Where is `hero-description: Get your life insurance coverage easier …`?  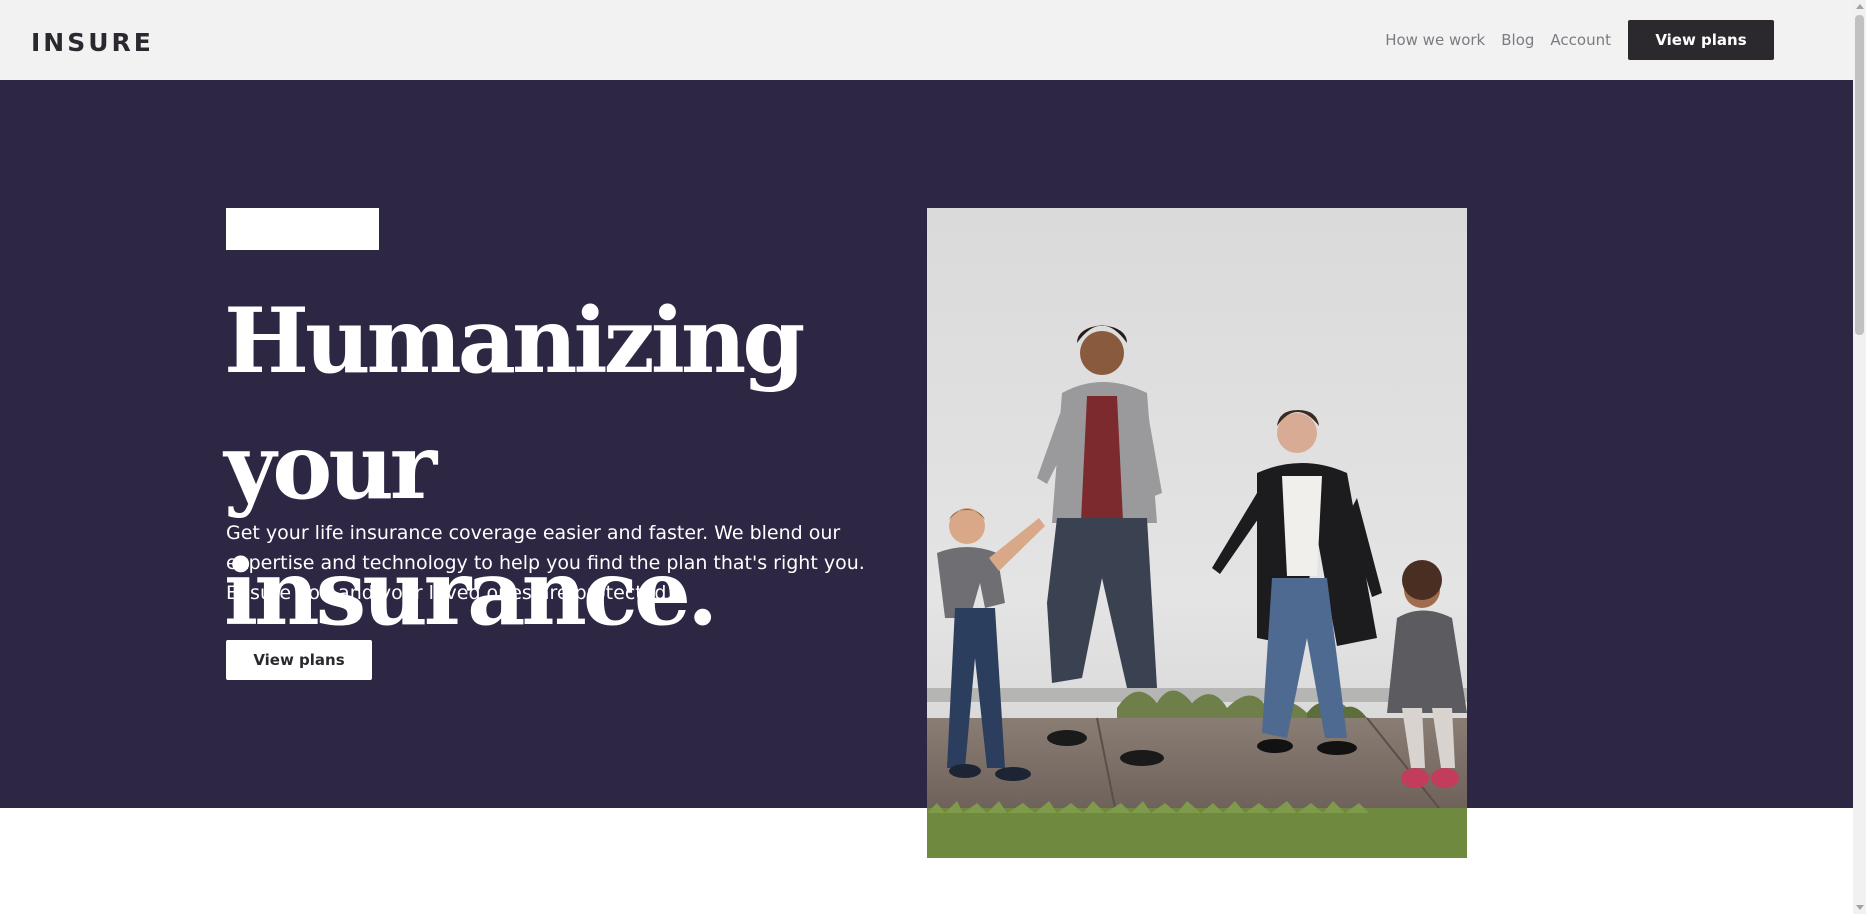
hero-description: Get your life insurance coverage easier … is located at coordinates (545, 563).